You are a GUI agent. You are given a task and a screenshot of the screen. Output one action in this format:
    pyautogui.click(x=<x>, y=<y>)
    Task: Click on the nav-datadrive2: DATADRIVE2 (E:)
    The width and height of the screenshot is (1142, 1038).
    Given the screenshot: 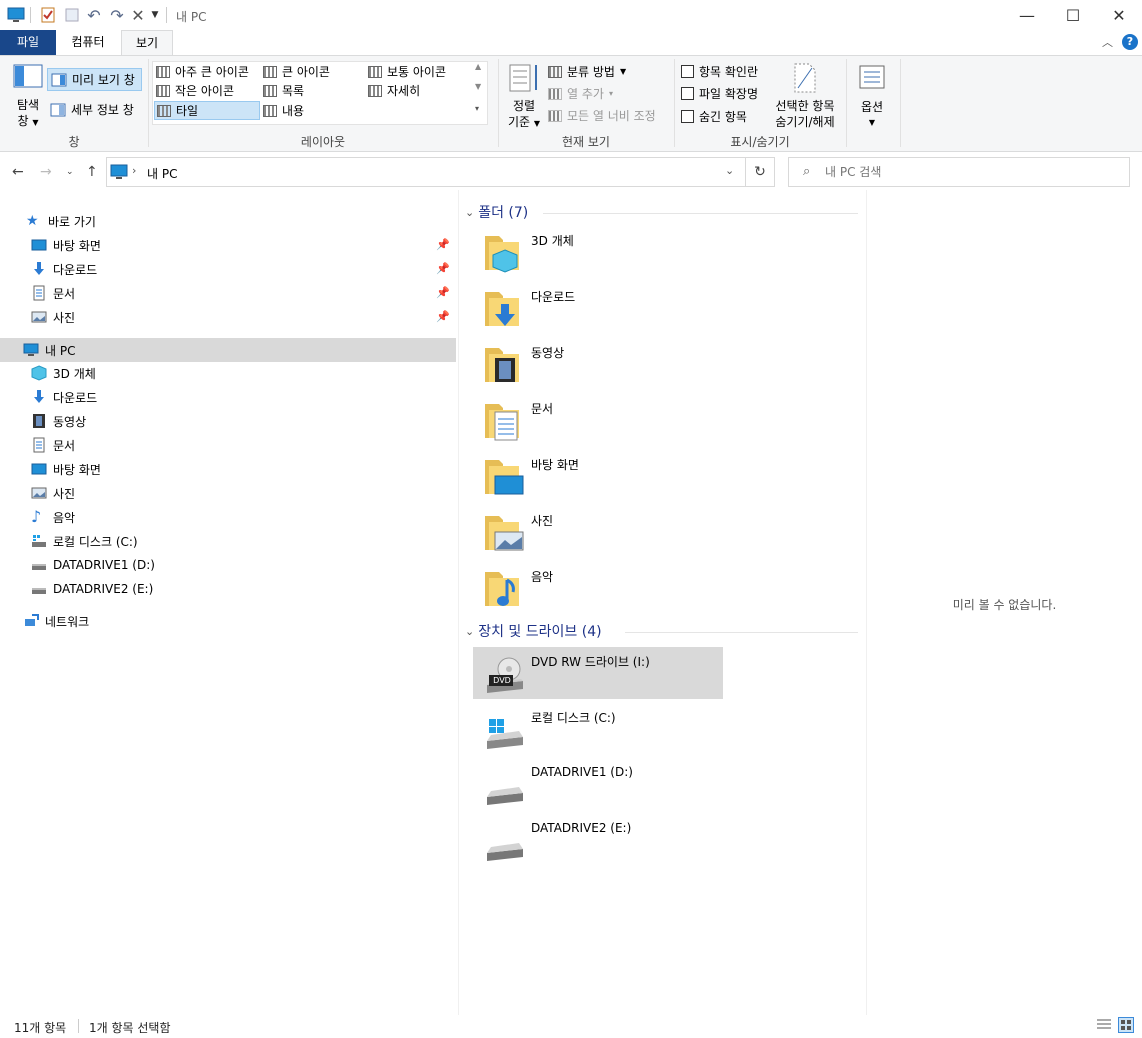 What is the action you would take?
    pyautogui.click(x=228, y=589)
    